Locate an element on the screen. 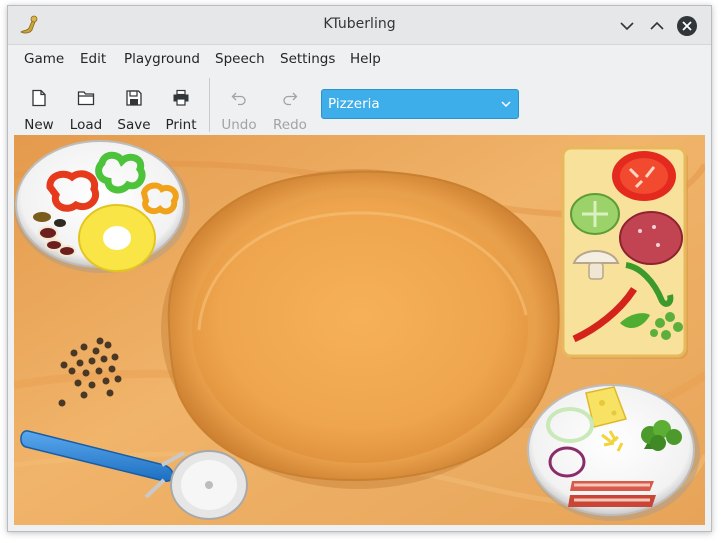 The image size is (723, 543). playground-select-value: Pizzeria is located at coordinates (354, 104).